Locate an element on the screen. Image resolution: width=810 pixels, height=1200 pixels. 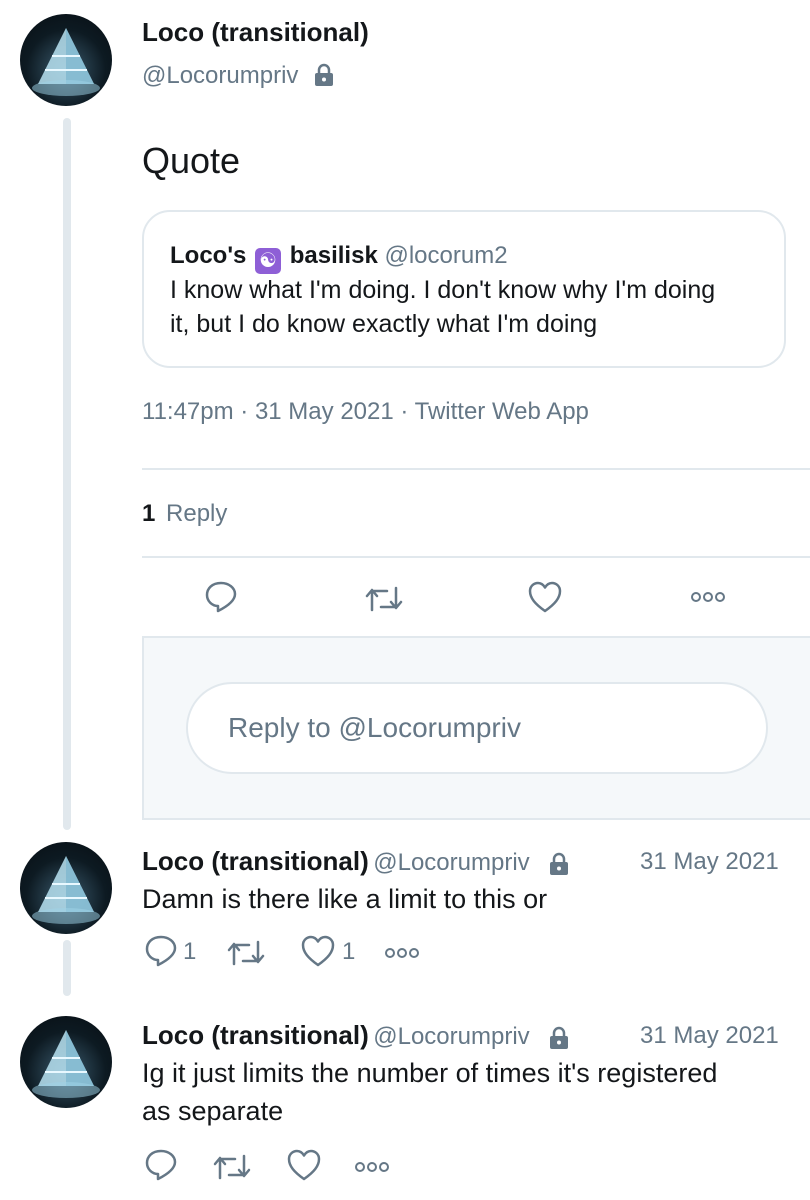
quoted-handle: @locorum2 is located at coordinates (446, 255).